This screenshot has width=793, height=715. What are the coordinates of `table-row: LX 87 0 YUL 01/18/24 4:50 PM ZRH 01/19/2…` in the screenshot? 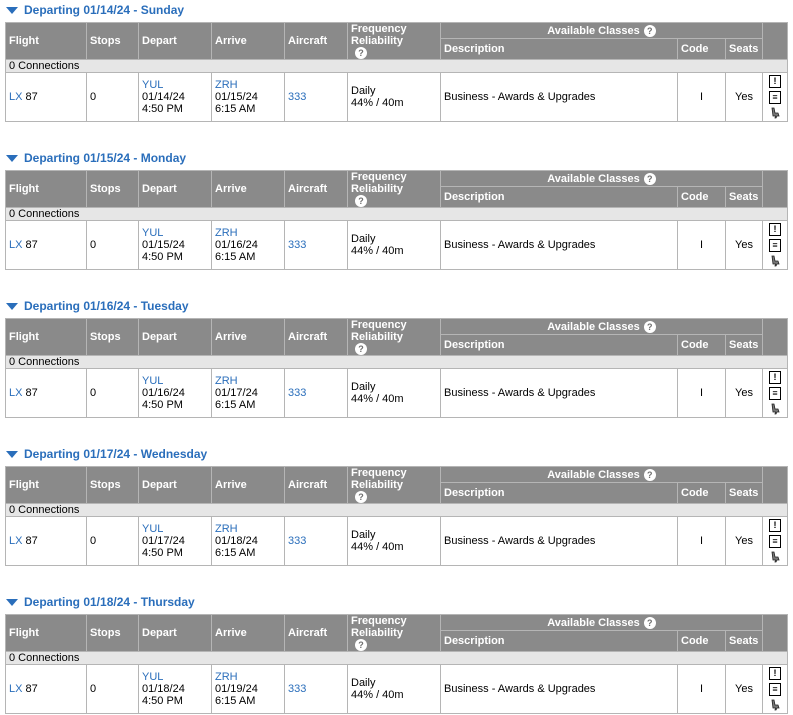 It's located at (396, 689).